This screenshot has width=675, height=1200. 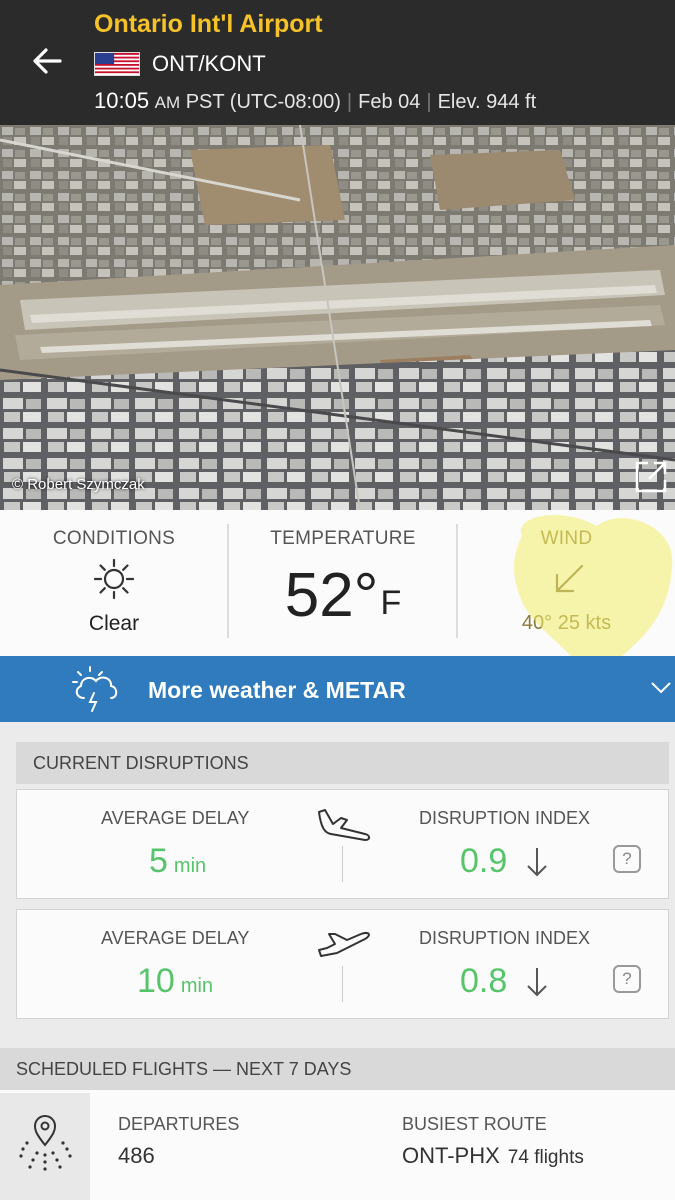 I want to click on departures-label: DEPARTURES, so click(x=179, y=1124).